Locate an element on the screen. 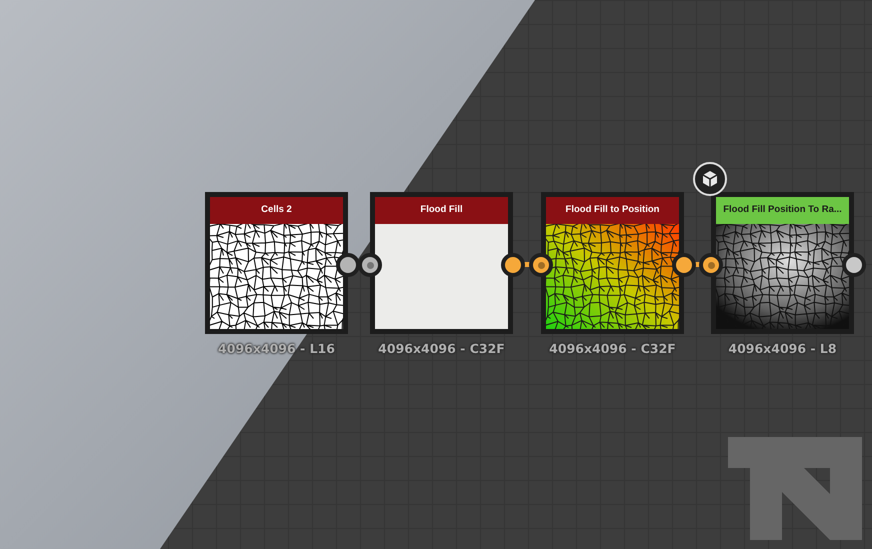 This screenshot has width=872, height=549. node-title: Flood Fill to Position is located at coordinates (612, 210).